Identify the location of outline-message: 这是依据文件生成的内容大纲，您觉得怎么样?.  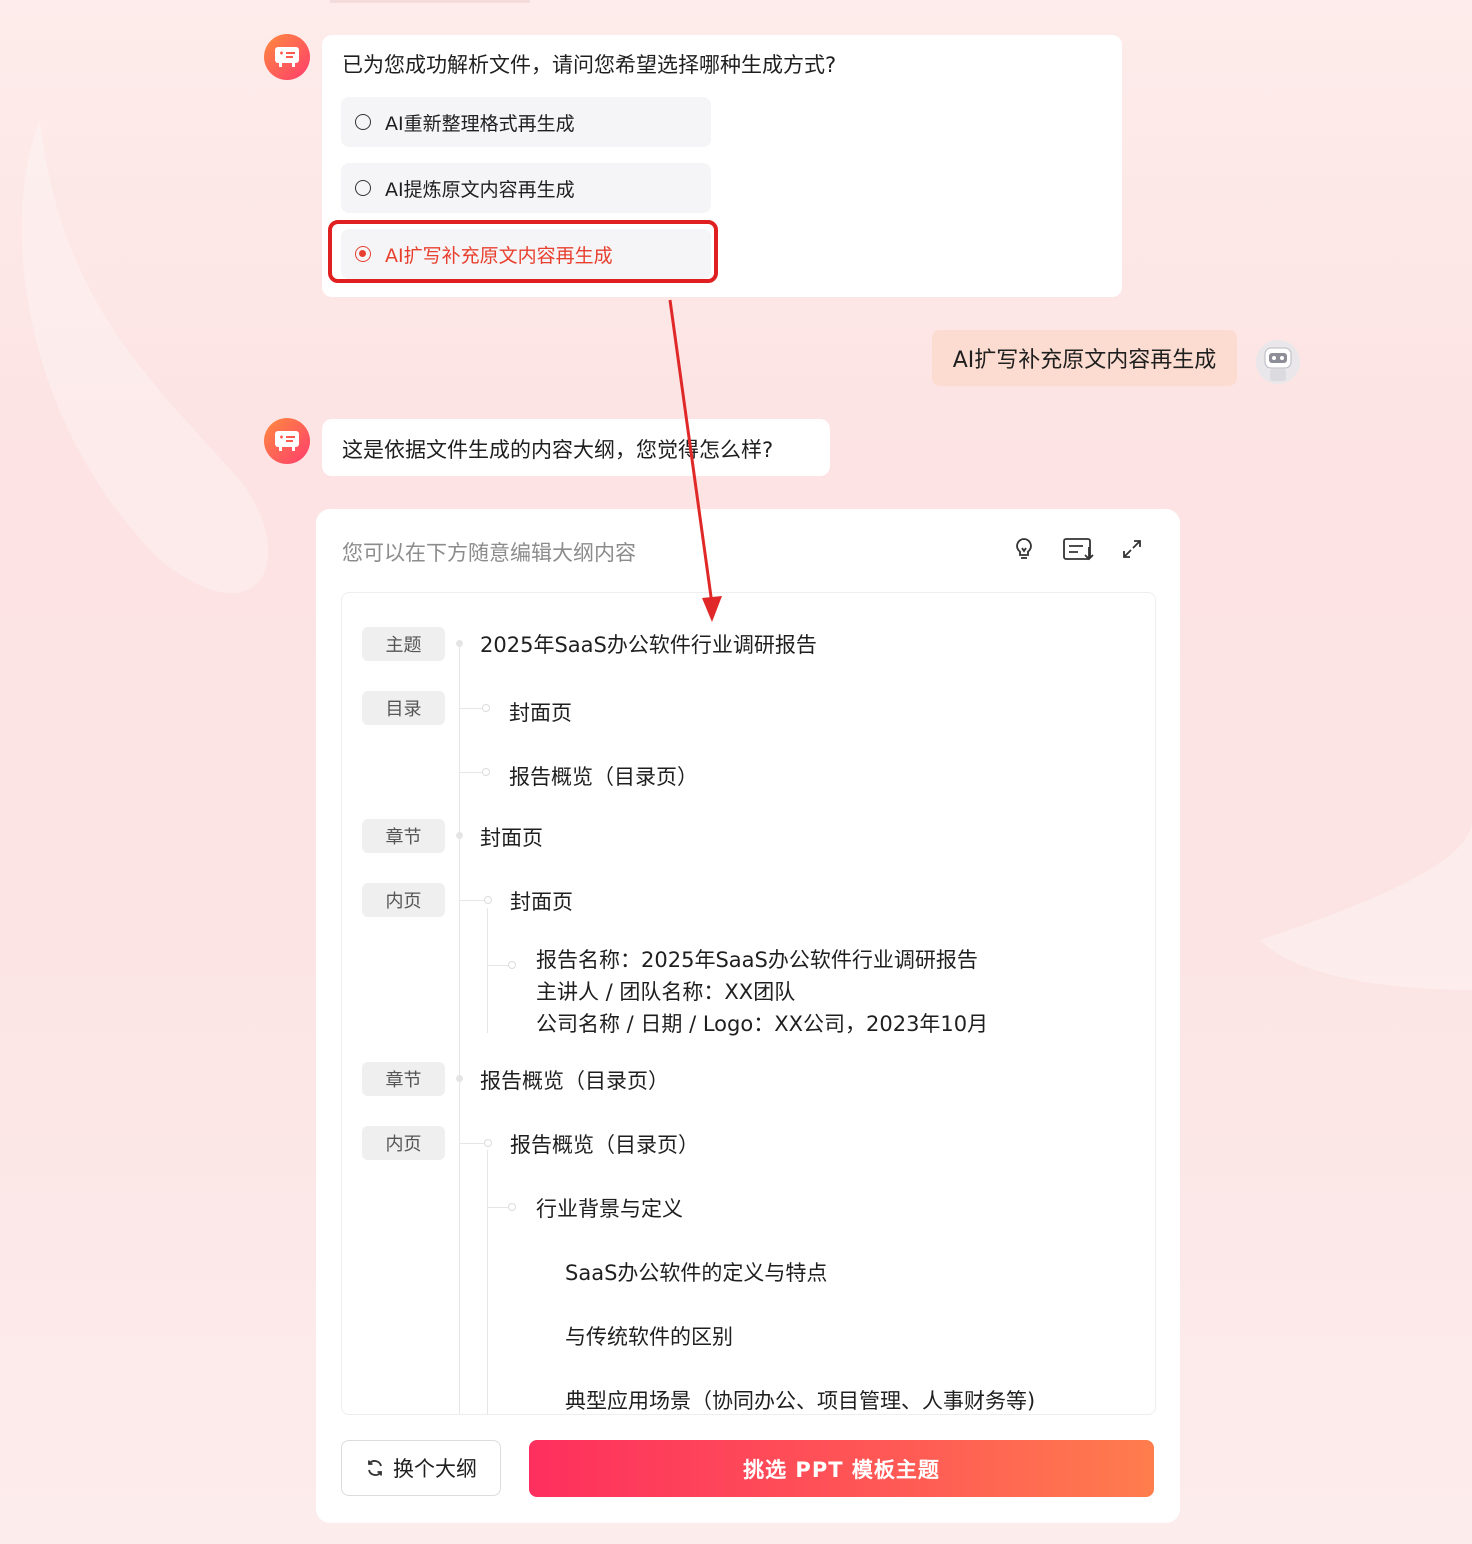
(576, 447).